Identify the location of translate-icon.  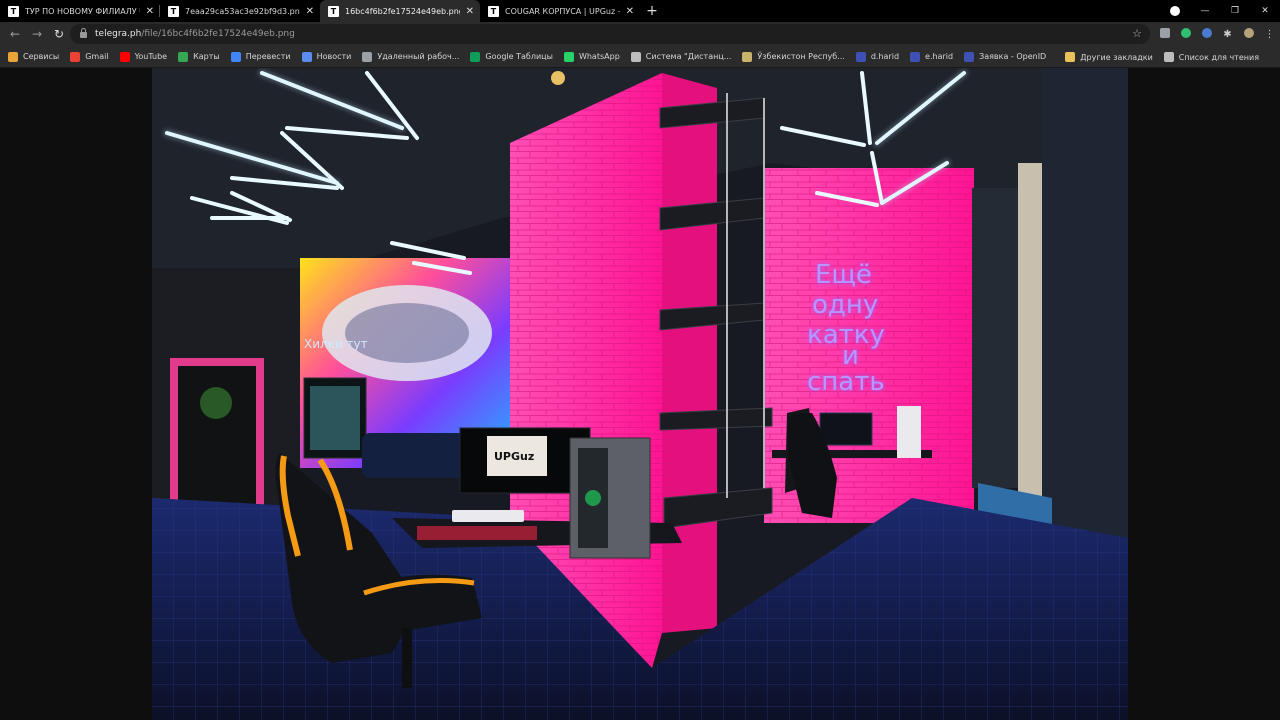
(235, 56).